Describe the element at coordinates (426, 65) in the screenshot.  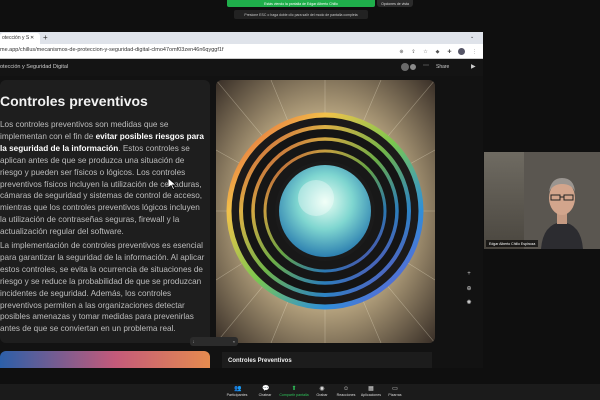
I see `more-options-icon: ⋯` at that location.